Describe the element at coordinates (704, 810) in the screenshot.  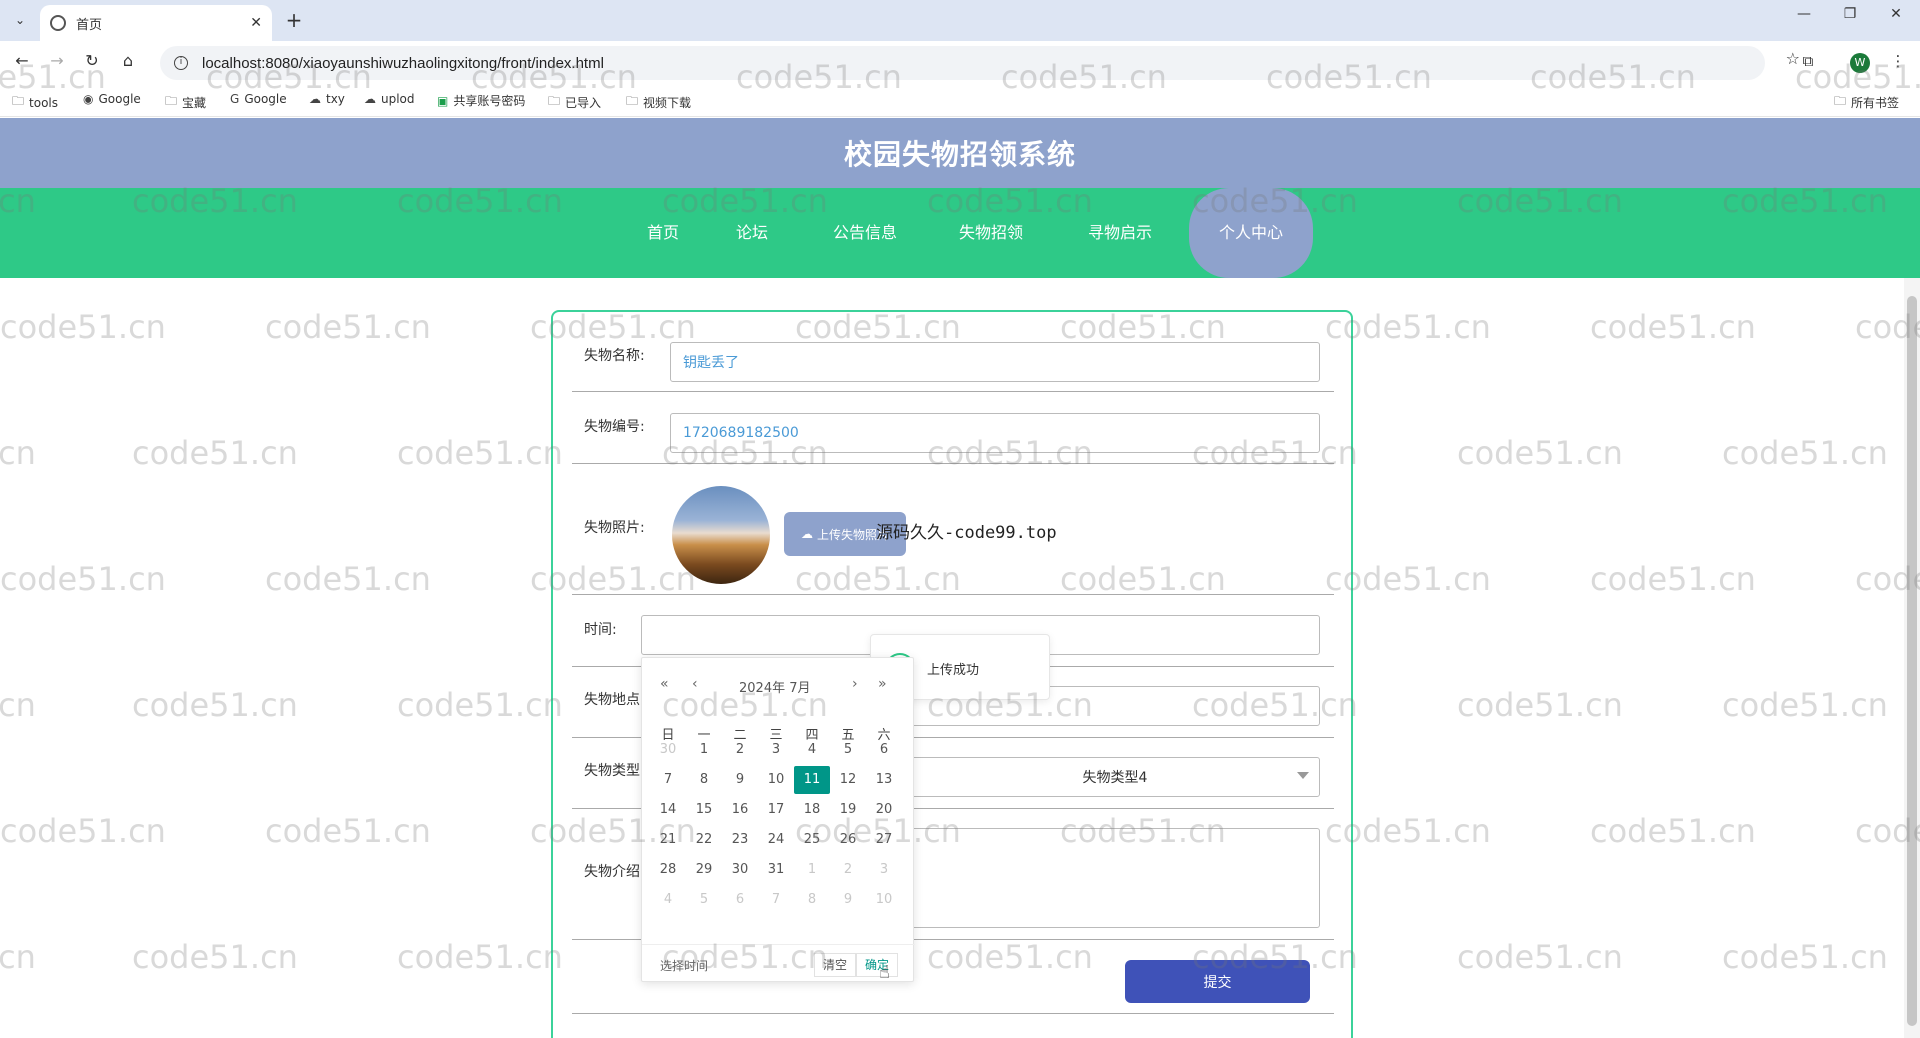
I see `calendar-day: 15` at that location.